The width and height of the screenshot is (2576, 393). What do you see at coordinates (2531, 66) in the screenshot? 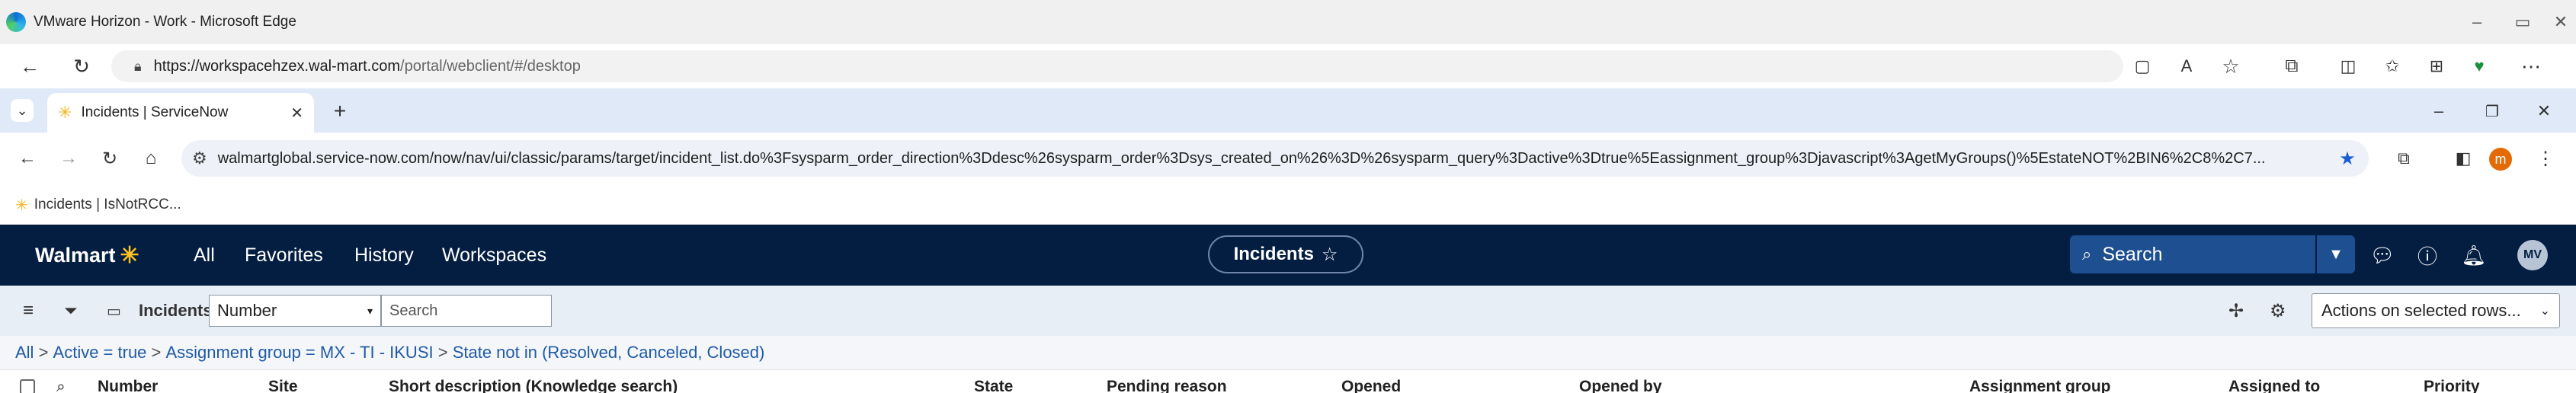
I see `more-icon: ⋯` at bounding box center [2531, 66].